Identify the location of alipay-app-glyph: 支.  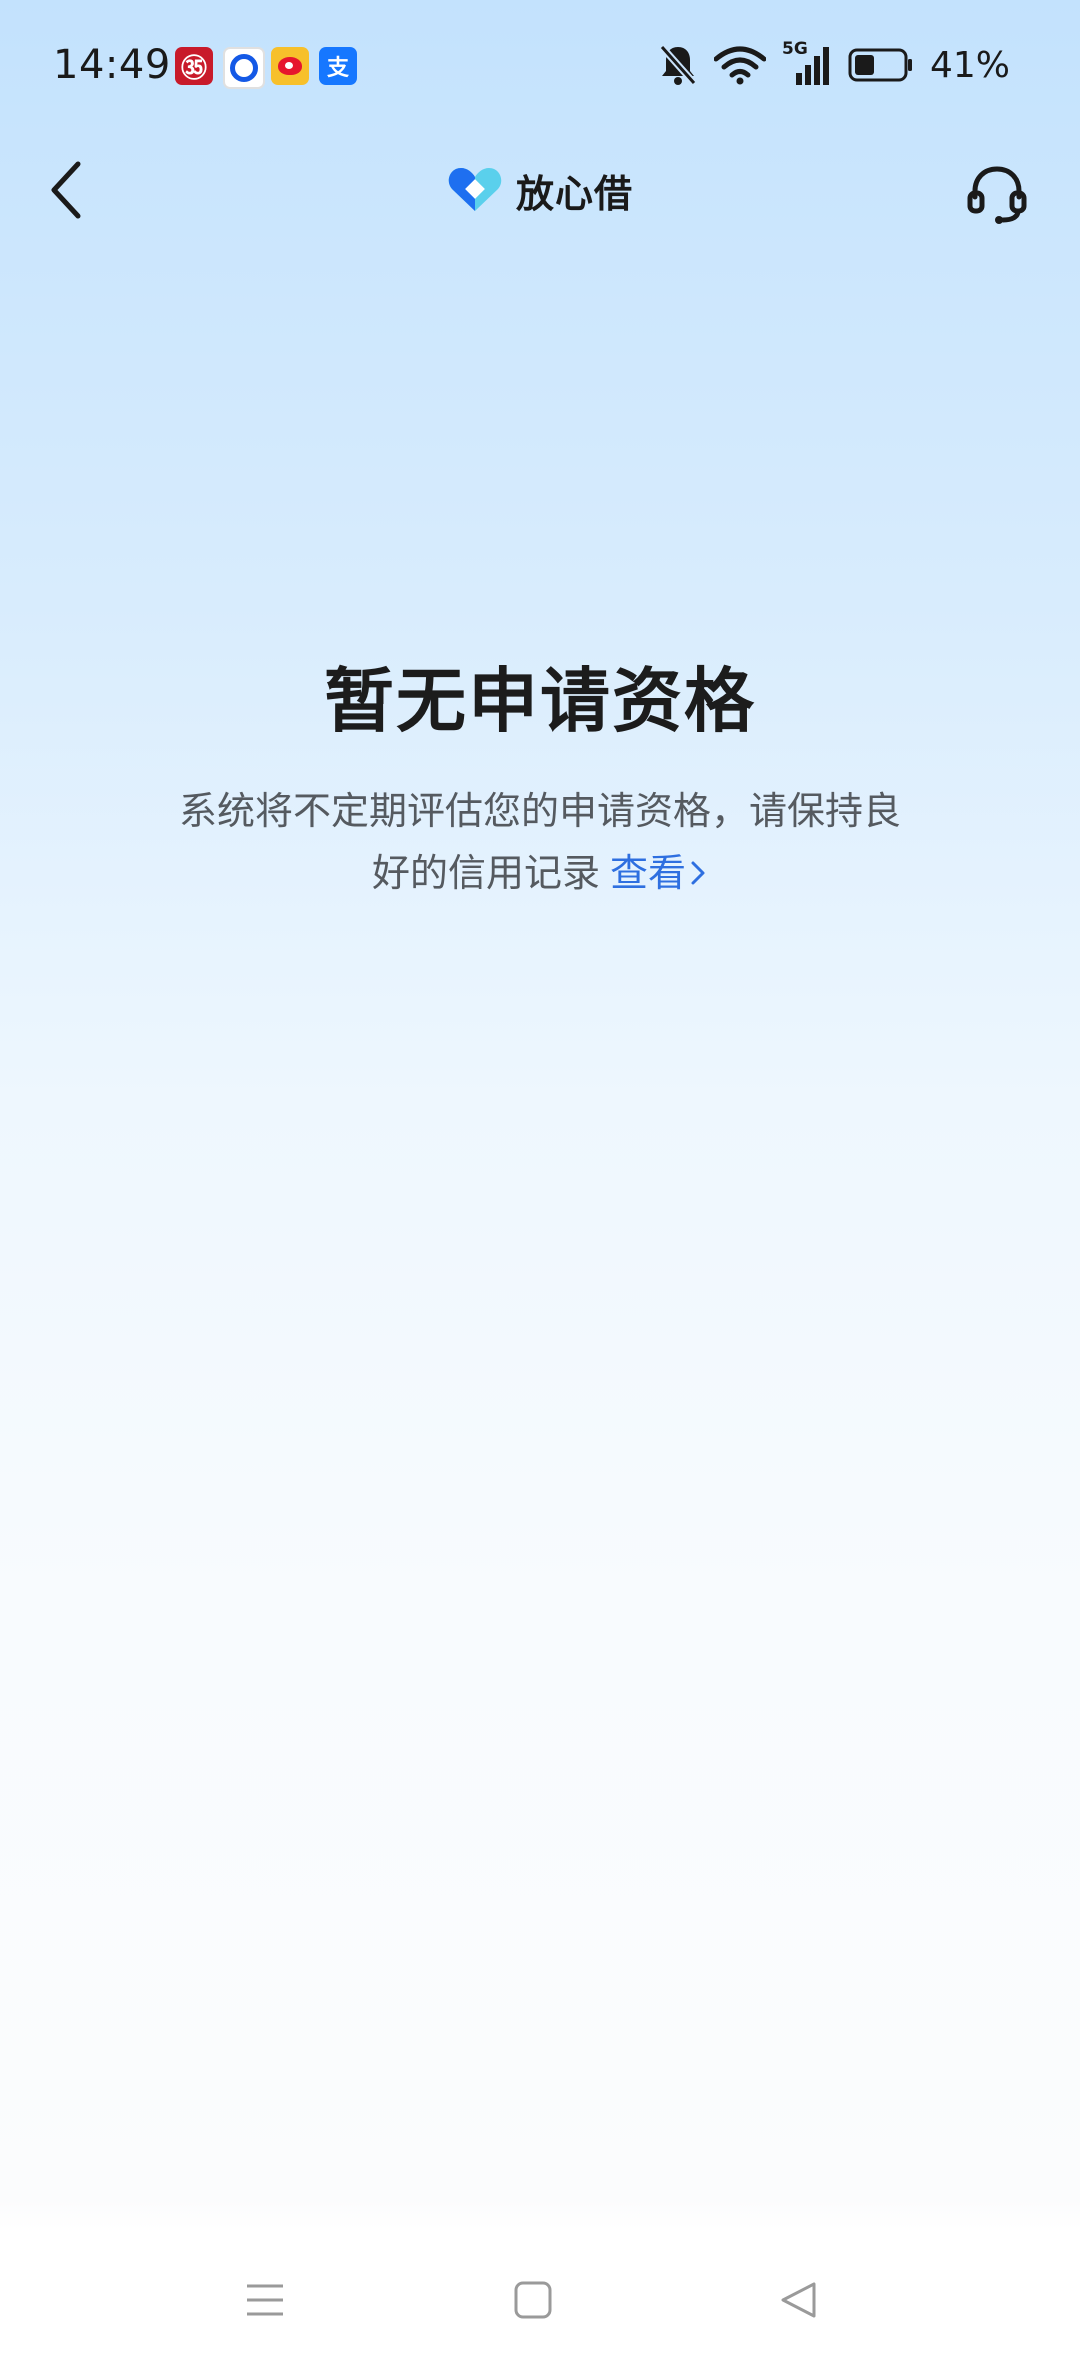
(337, 68).